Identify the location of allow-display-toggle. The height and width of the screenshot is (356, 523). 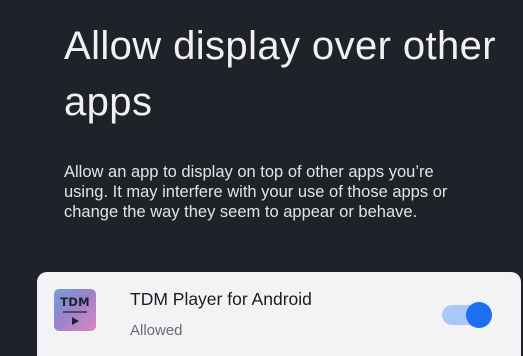
(467, 315).